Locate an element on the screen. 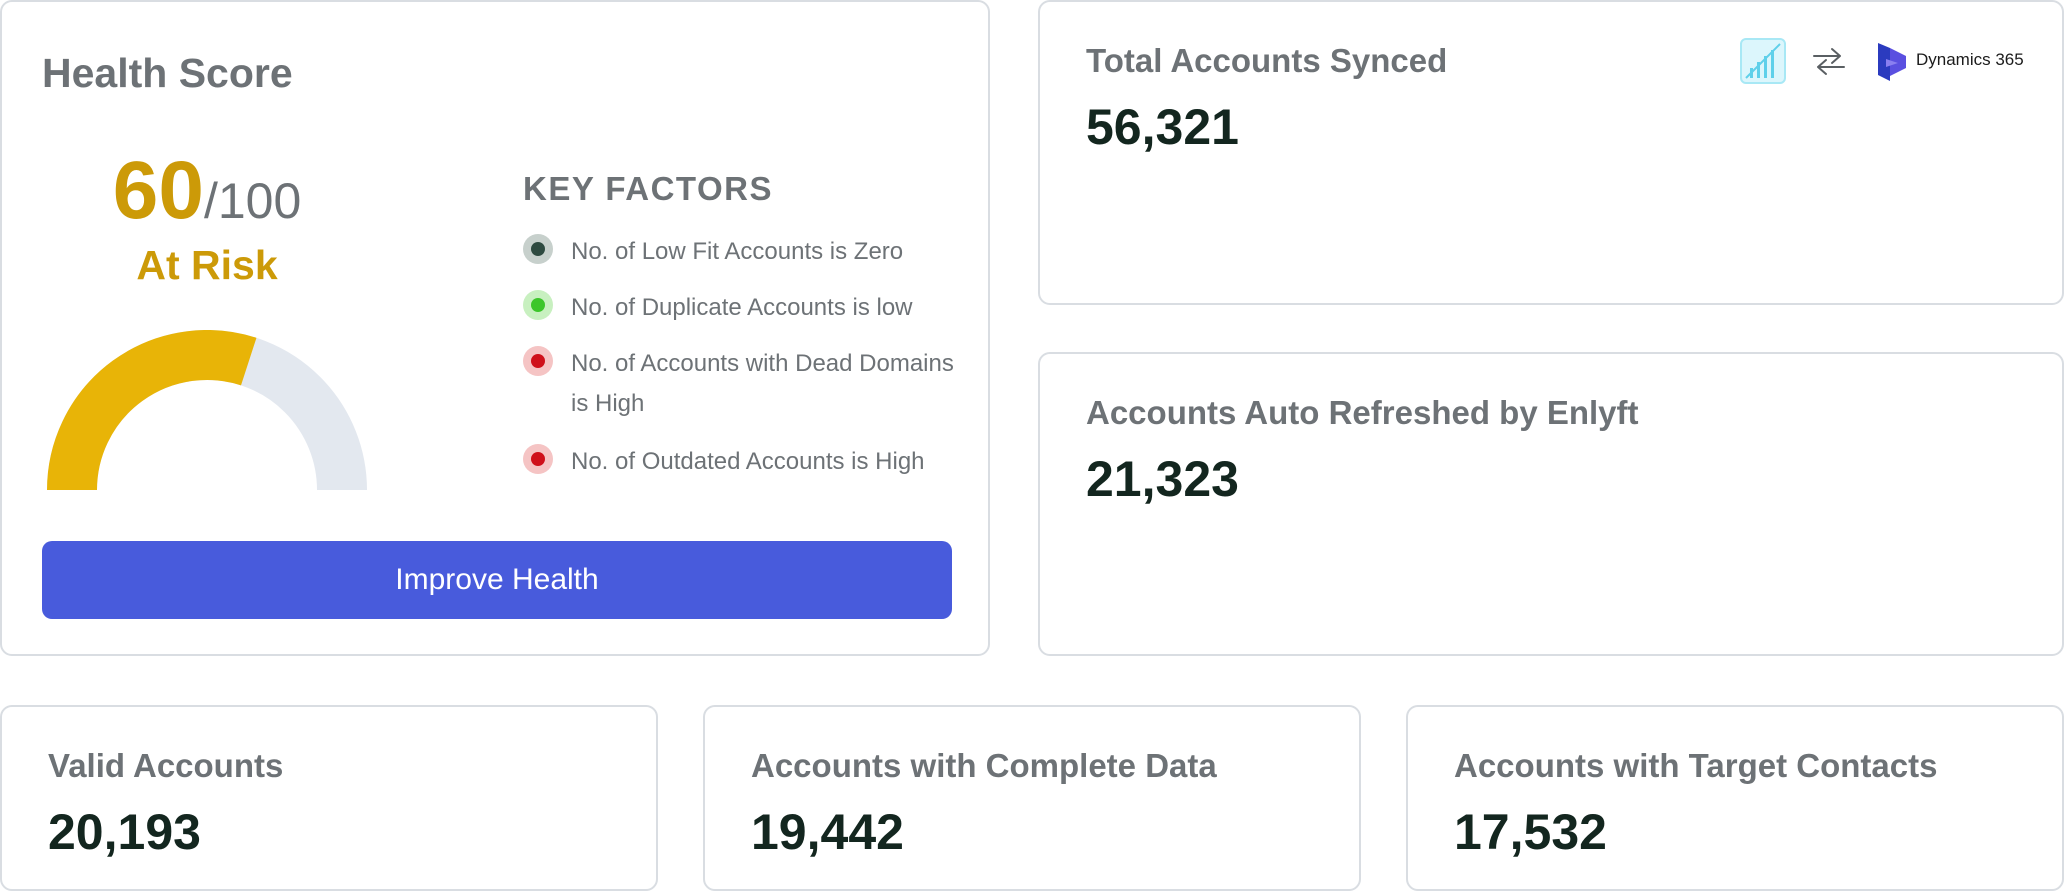 The width and height of the screenshot is (2064, 891). key-factor-text: No. of Outdated Accounts is High is located at coordinates (748, 461).